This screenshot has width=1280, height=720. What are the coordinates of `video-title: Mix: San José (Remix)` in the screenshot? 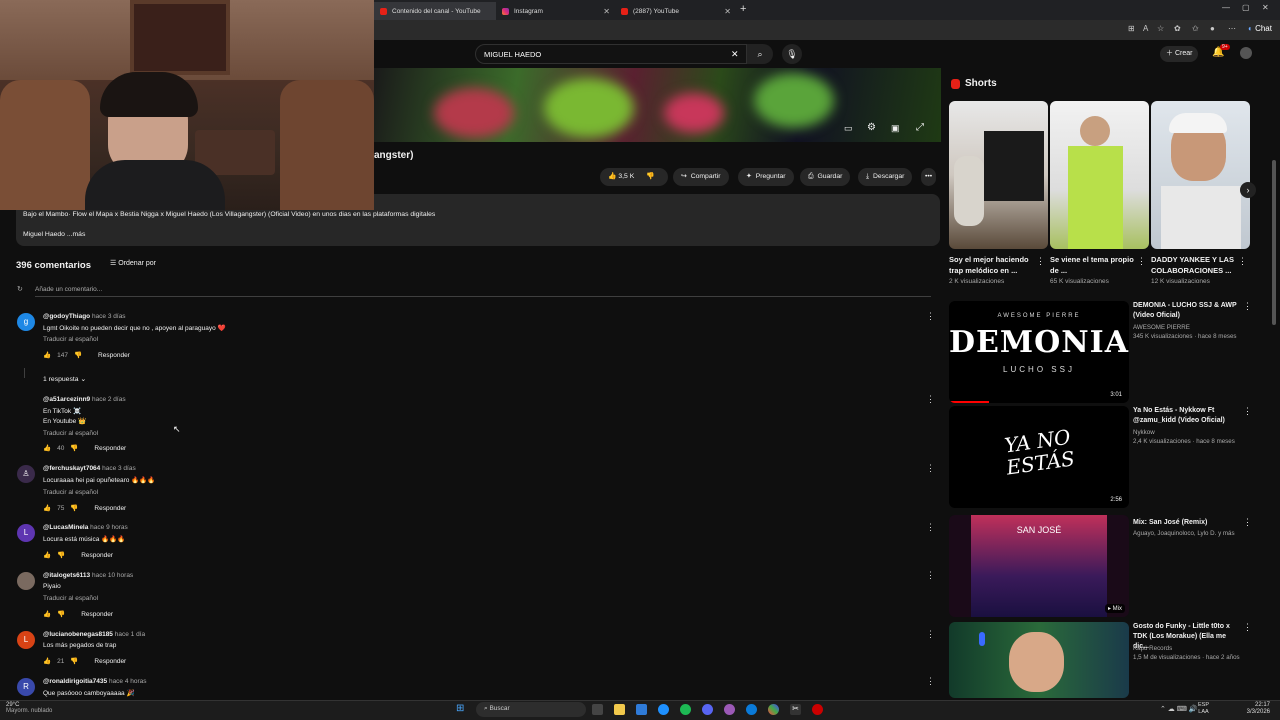 It's located at (1187, 523).